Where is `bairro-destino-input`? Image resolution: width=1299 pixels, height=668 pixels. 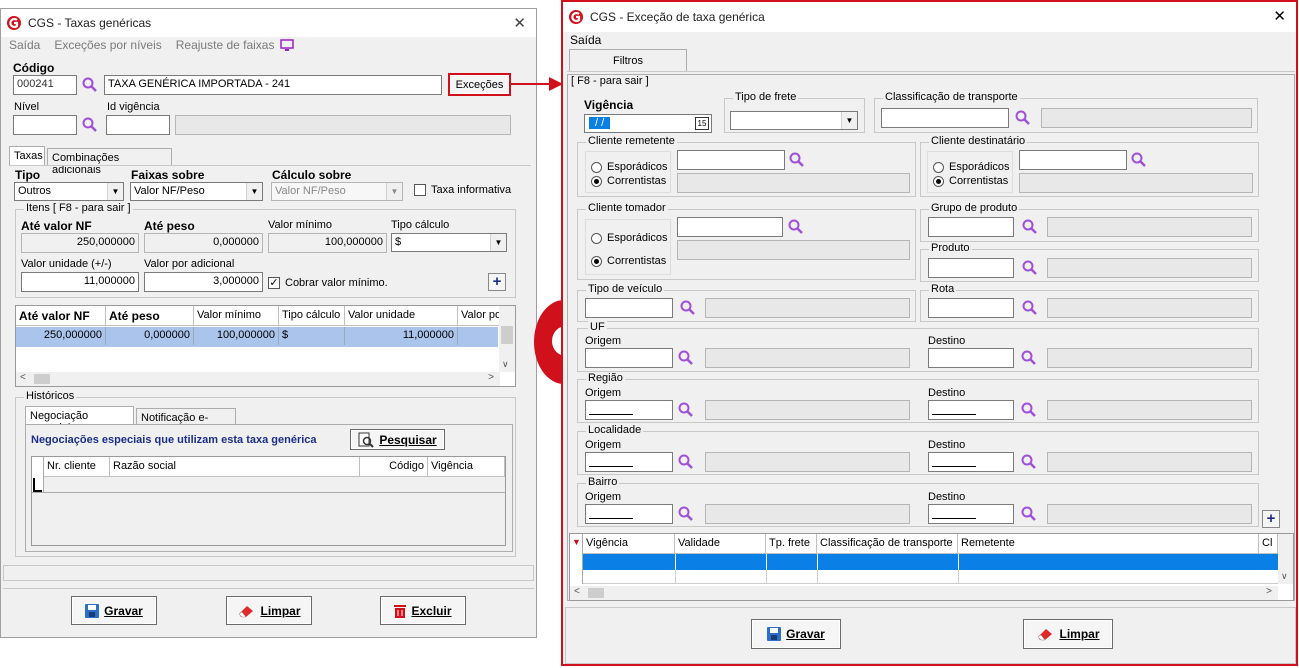
bairro-destino-input is located at coordinates (971, 514).